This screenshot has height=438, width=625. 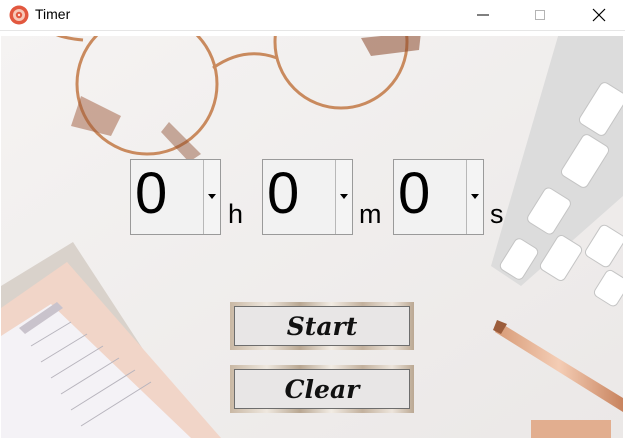 What do you see at coordinates (19, 15) in the screenshot?
I see `timer-app-icon` at bounding box center [19, 15].